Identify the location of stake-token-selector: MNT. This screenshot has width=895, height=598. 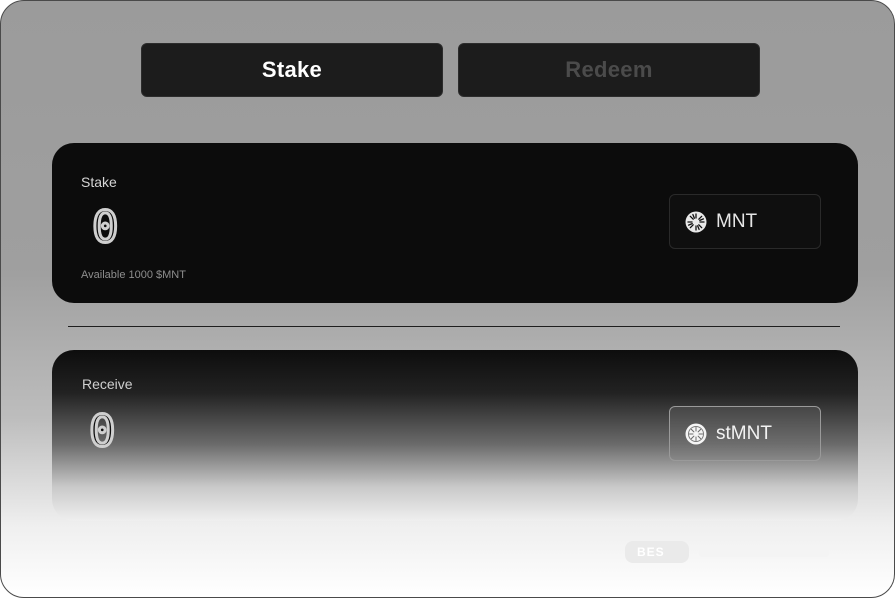
(745, 221).